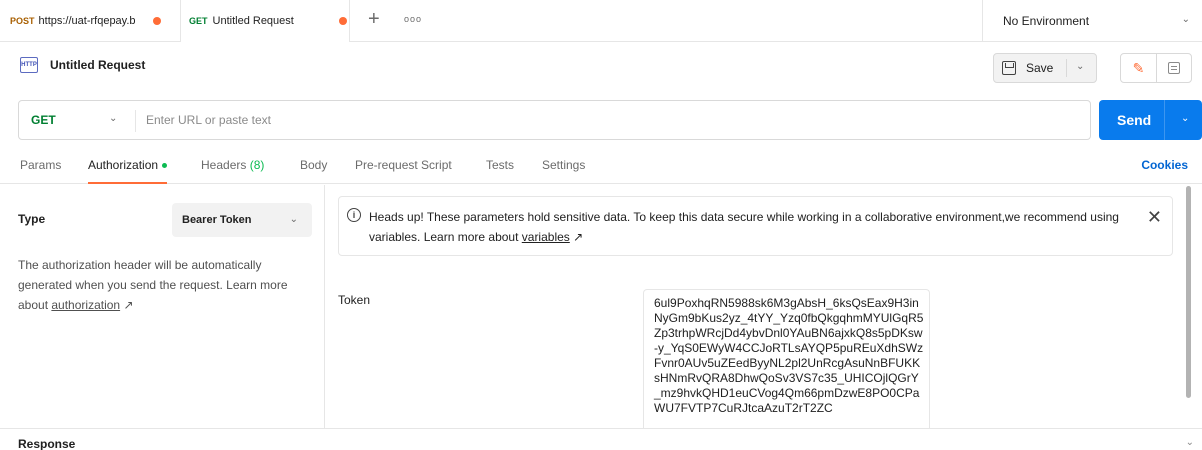  Describe the element at coordinates (1174, 68) in the screenshot. I see `documentation-icon` at that location.